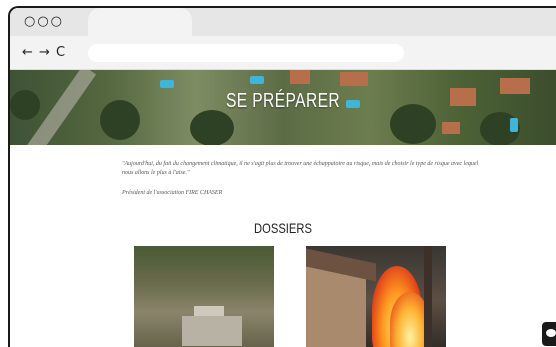 The height and width of the screenshot is (347, 556). What do you see at coordinates (204, 296) in the screenshot?
I see `dossier-card-village-ruins` at bounding box center [204, 296].